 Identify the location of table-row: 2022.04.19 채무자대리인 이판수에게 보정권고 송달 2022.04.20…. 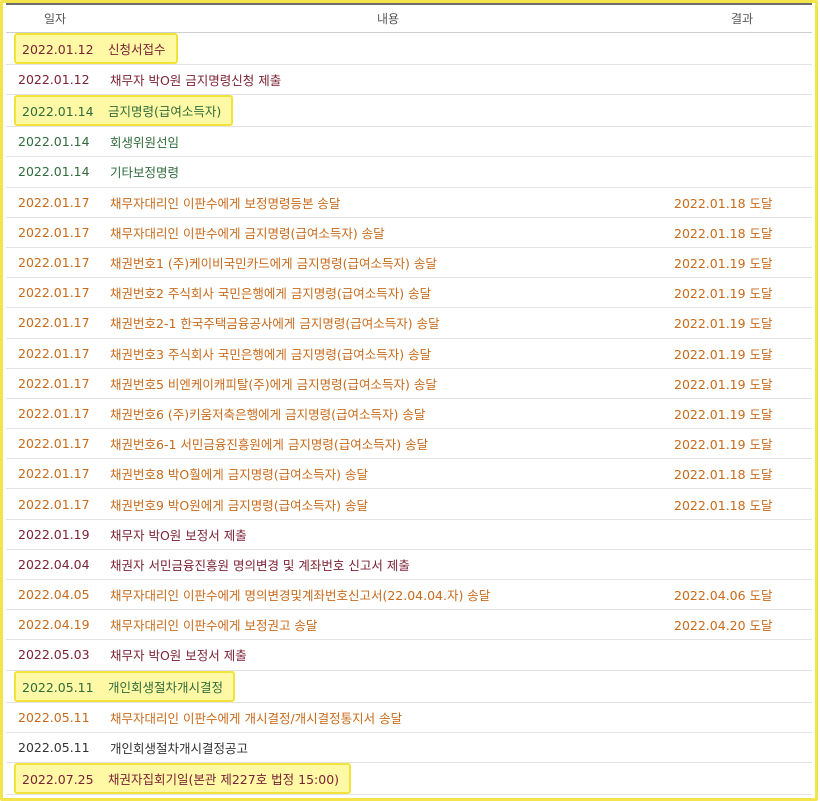
(409, 625).